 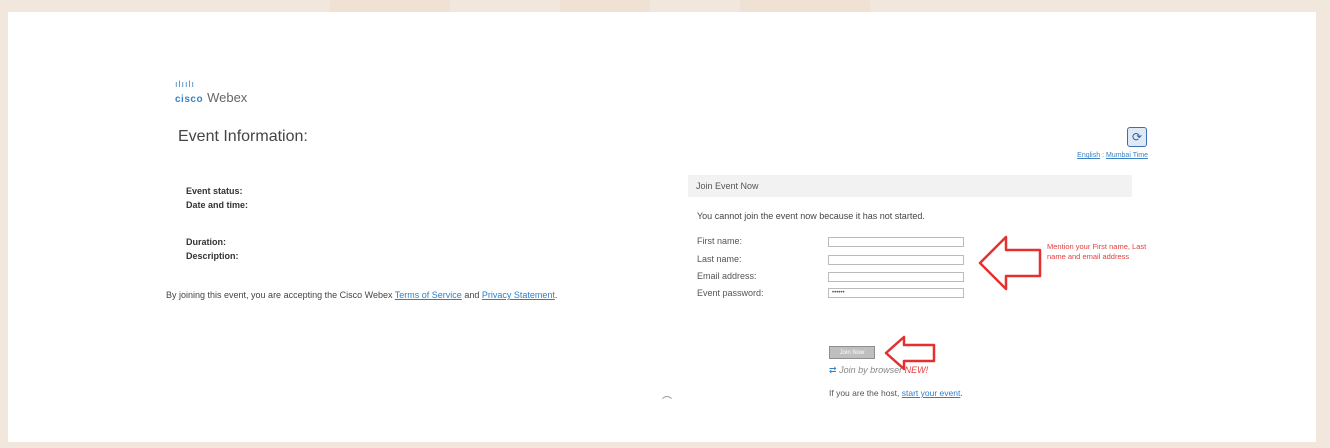 What do you see at coordinates (896, 277) in the screenshot?
I see `email-input` at bounding box center [896, 277].